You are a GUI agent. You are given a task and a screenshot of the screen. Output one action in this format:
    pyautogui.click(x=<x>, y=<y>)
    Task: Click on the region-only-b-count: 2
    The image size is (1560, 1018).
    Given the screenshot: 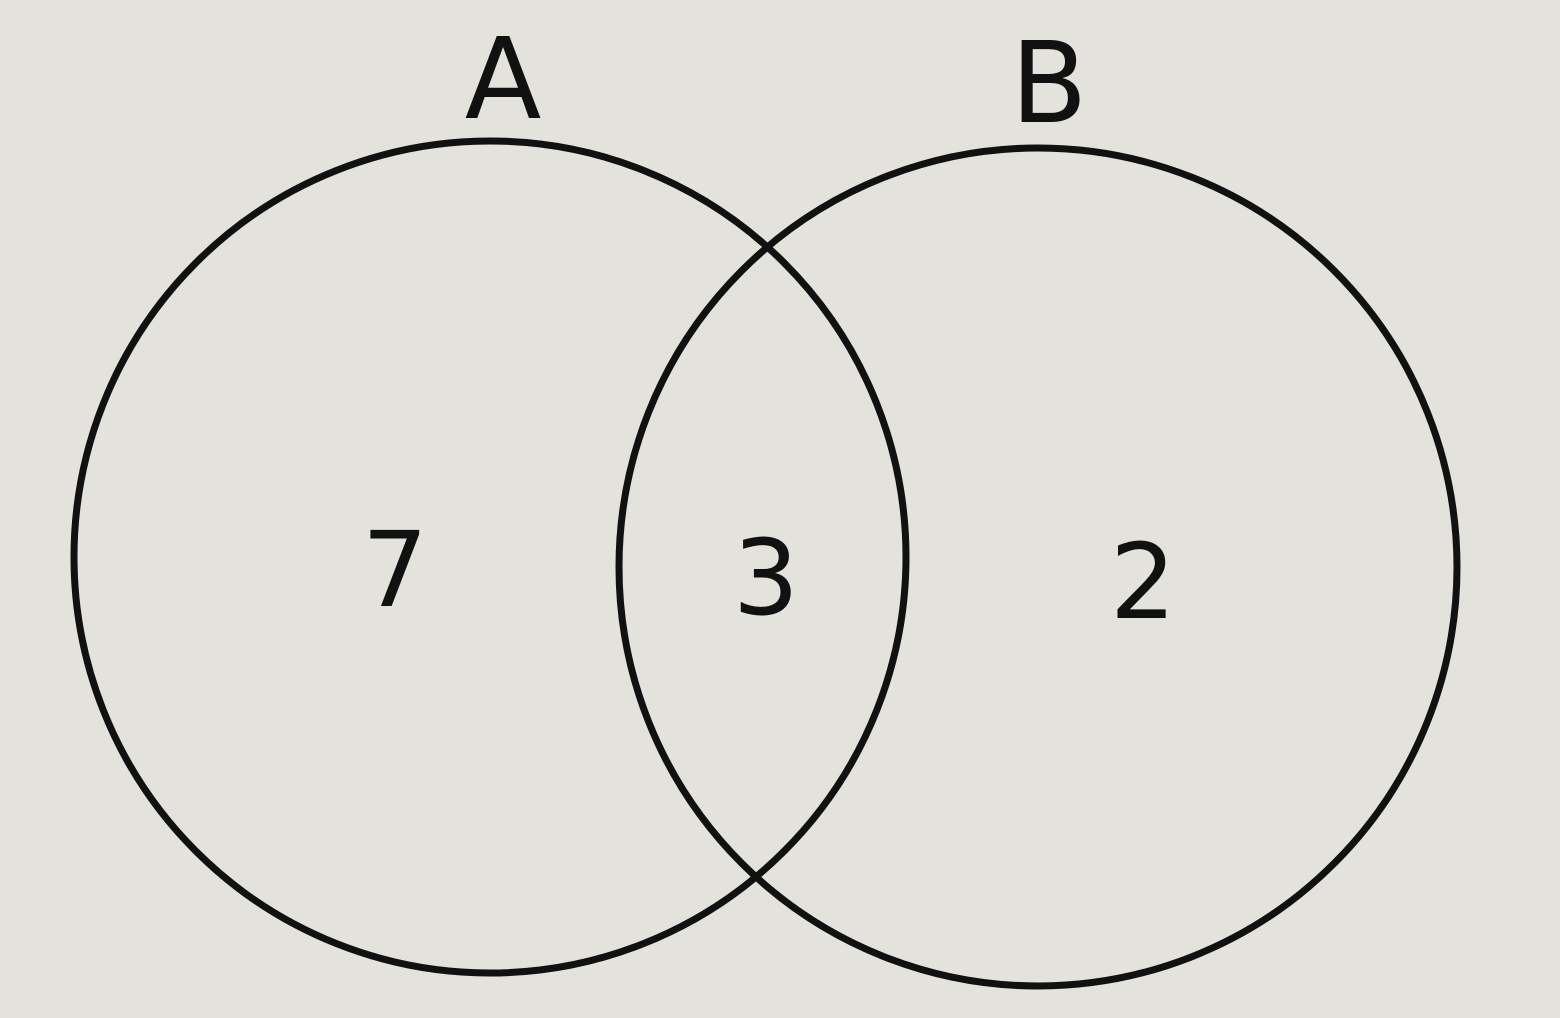 What is the action you would take?
    pyautogui.click(x=1143, y=582)
    